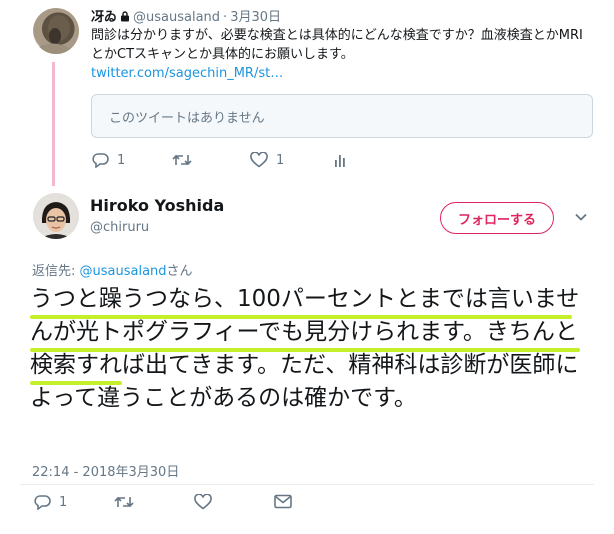 This screenshot has height=534, width=614. I want to click on like-action: 1, so click(267, 160).